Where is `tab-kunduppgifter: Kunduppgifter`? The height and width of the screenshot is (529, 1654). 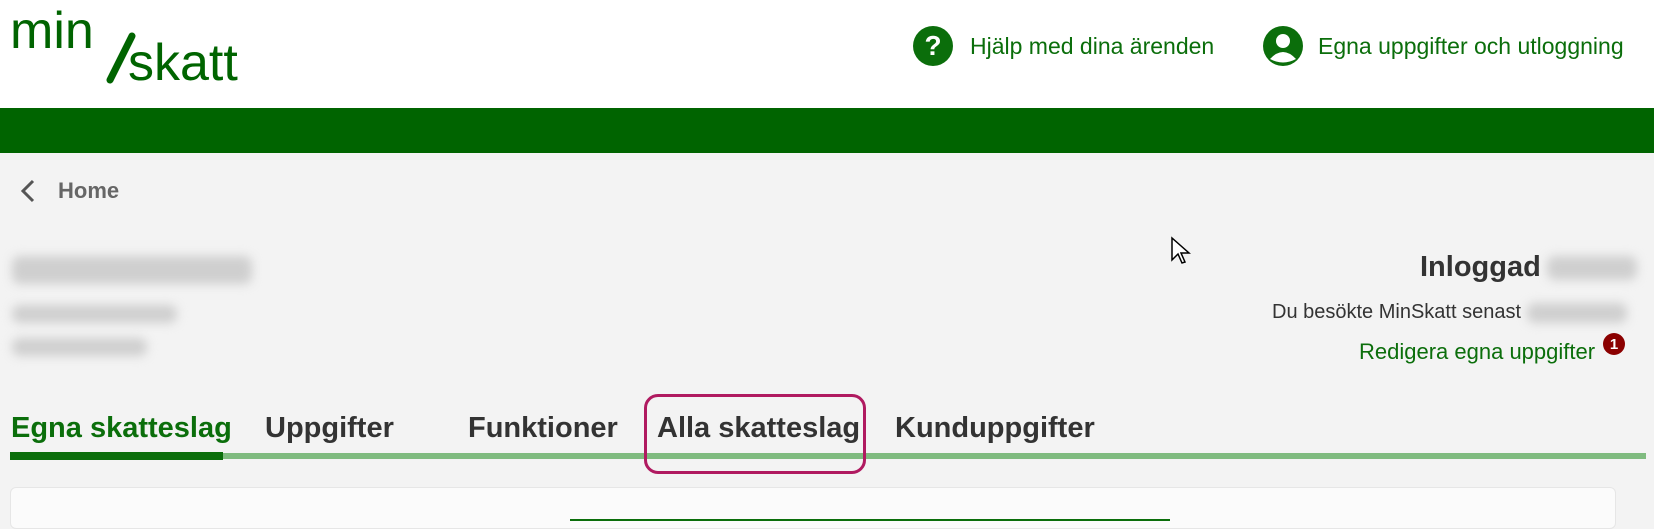
tab-kunduppgifter: Kunduppgifter is located at coordinates (995, 428).